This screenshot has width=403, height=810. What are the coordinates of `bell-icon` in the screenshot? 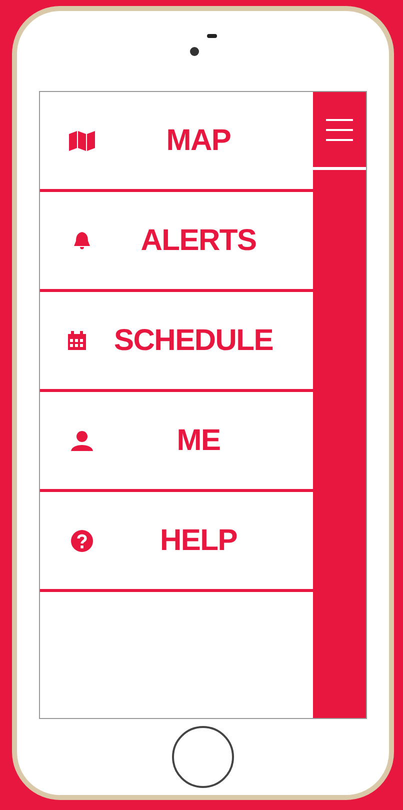 It's located at (82, 240).